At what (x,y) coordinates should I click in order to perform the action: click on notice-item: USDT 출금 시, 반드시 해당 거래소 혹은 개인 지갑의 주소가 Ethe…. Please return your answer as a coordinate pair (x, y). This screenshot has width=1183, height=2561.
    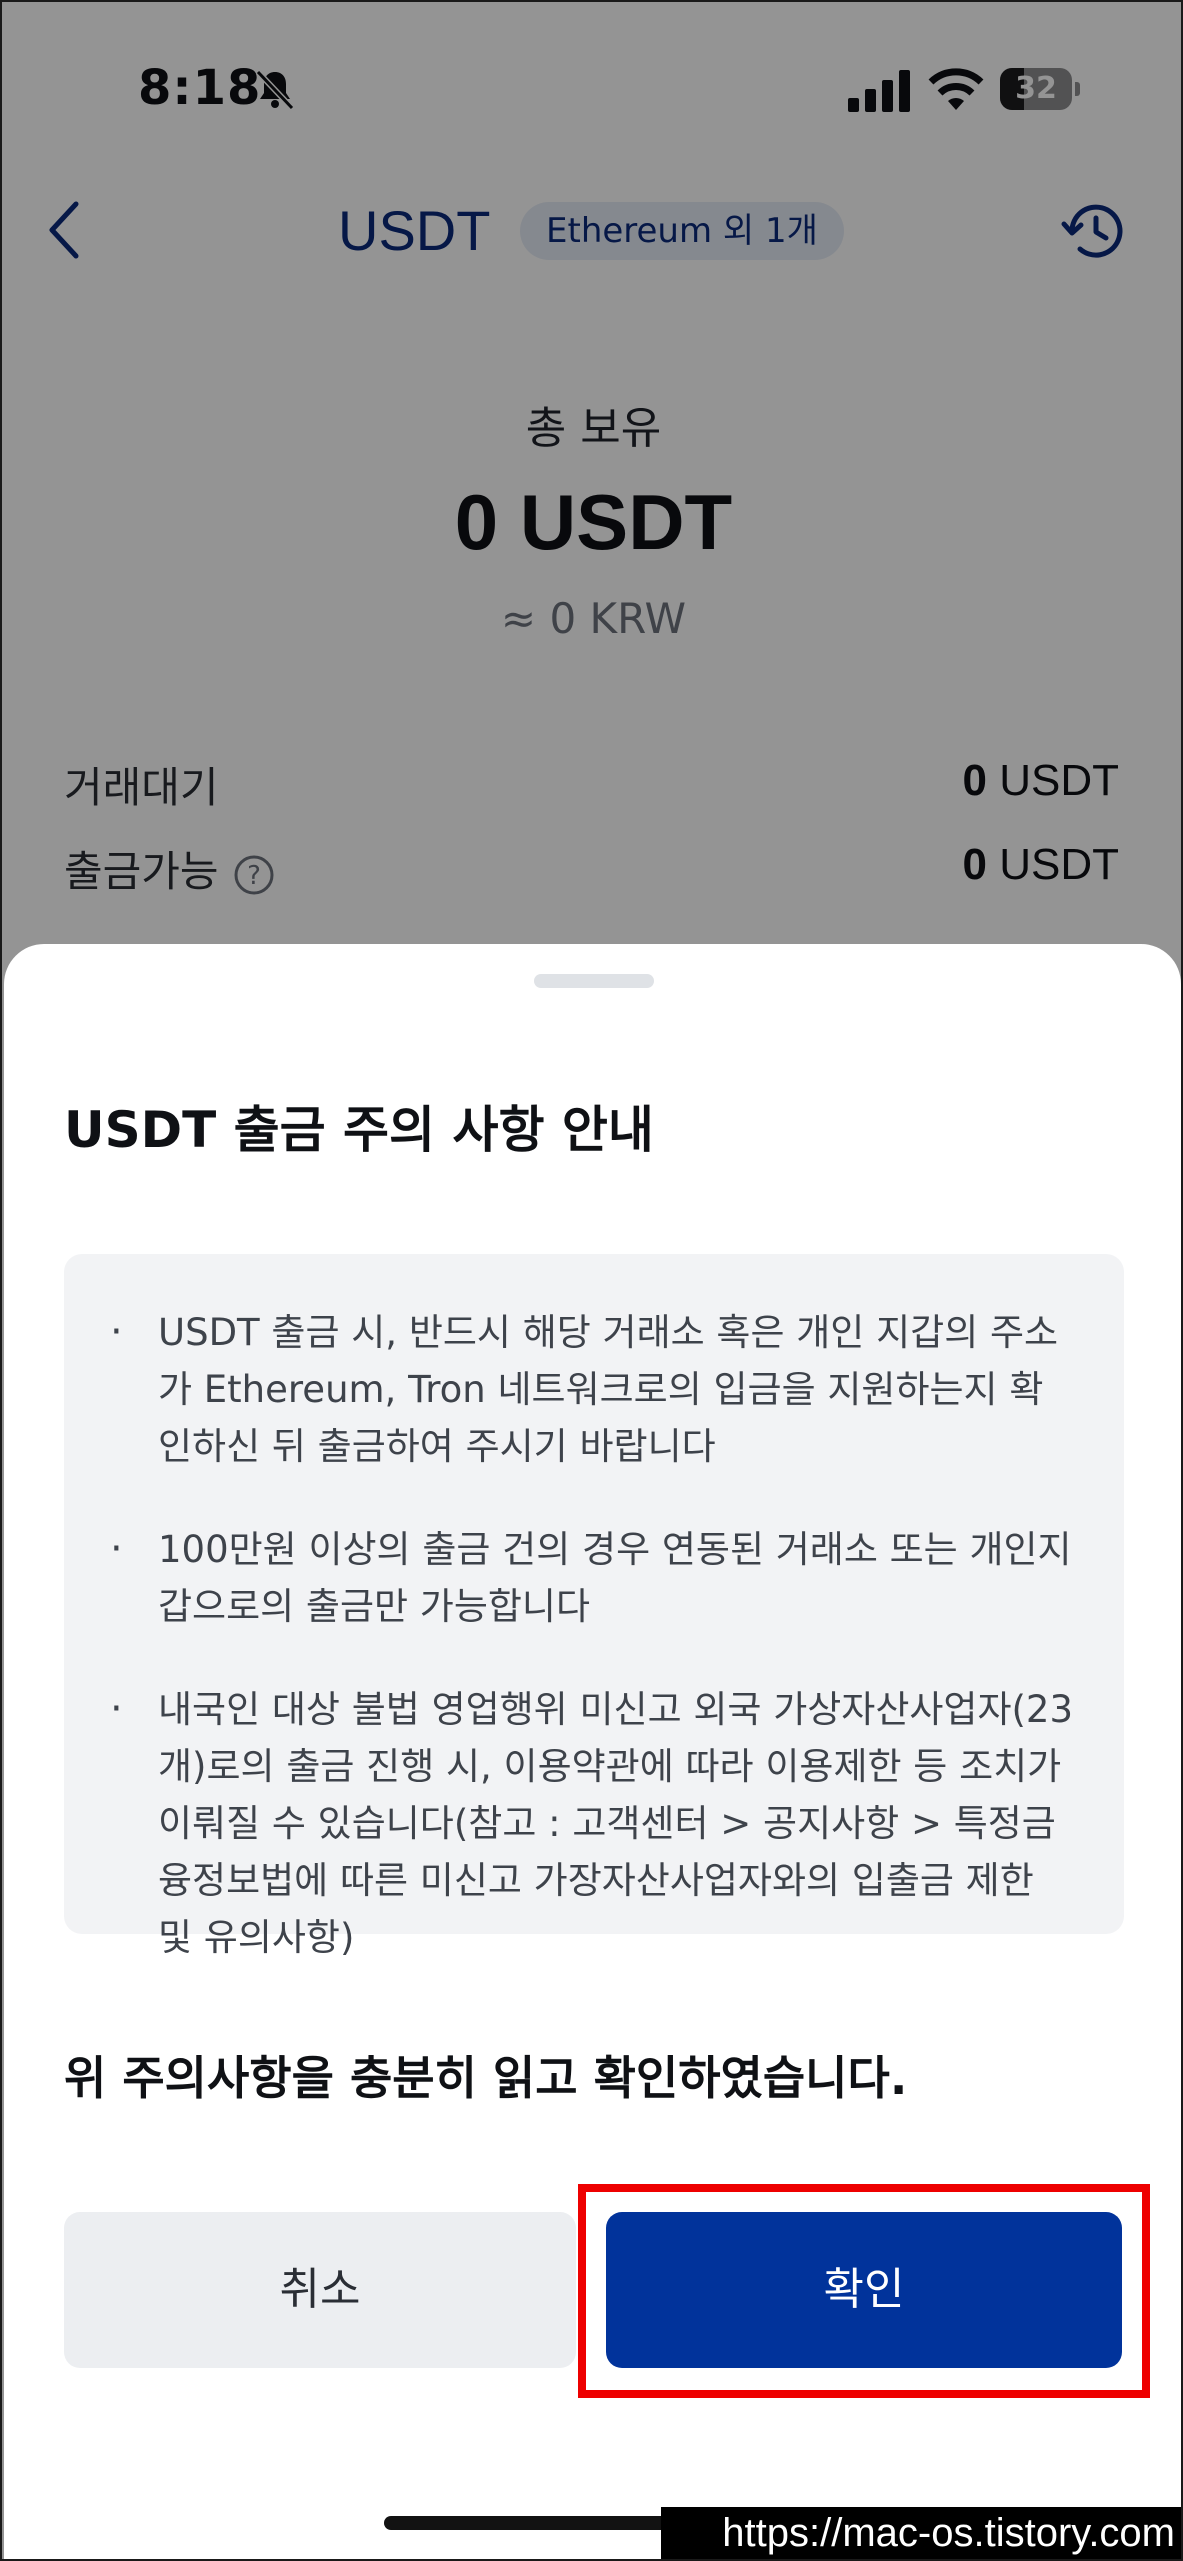
    Looking at the image, I should click on (591, 1389).